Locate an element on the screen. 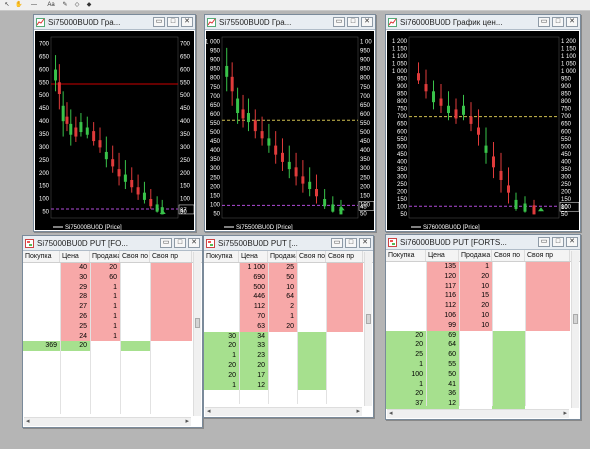 Image resolution: width=590 pixels, height=449 pixels. orderbook-row: 500 10 is located at coordinates (288, 287).